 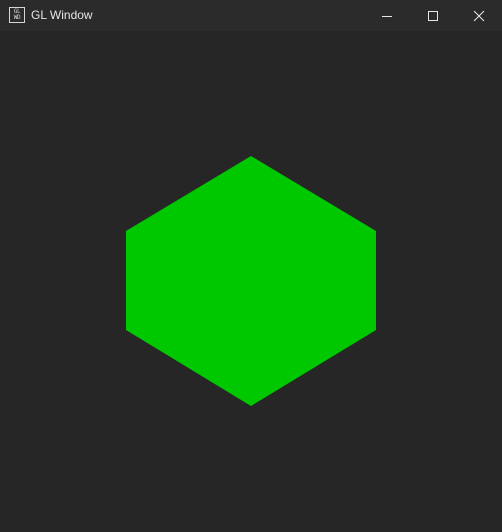 What do you see at coordinates (62, 15) in the screenshot?
I see `window-title: GL Window` at bounding box center [62, 15].